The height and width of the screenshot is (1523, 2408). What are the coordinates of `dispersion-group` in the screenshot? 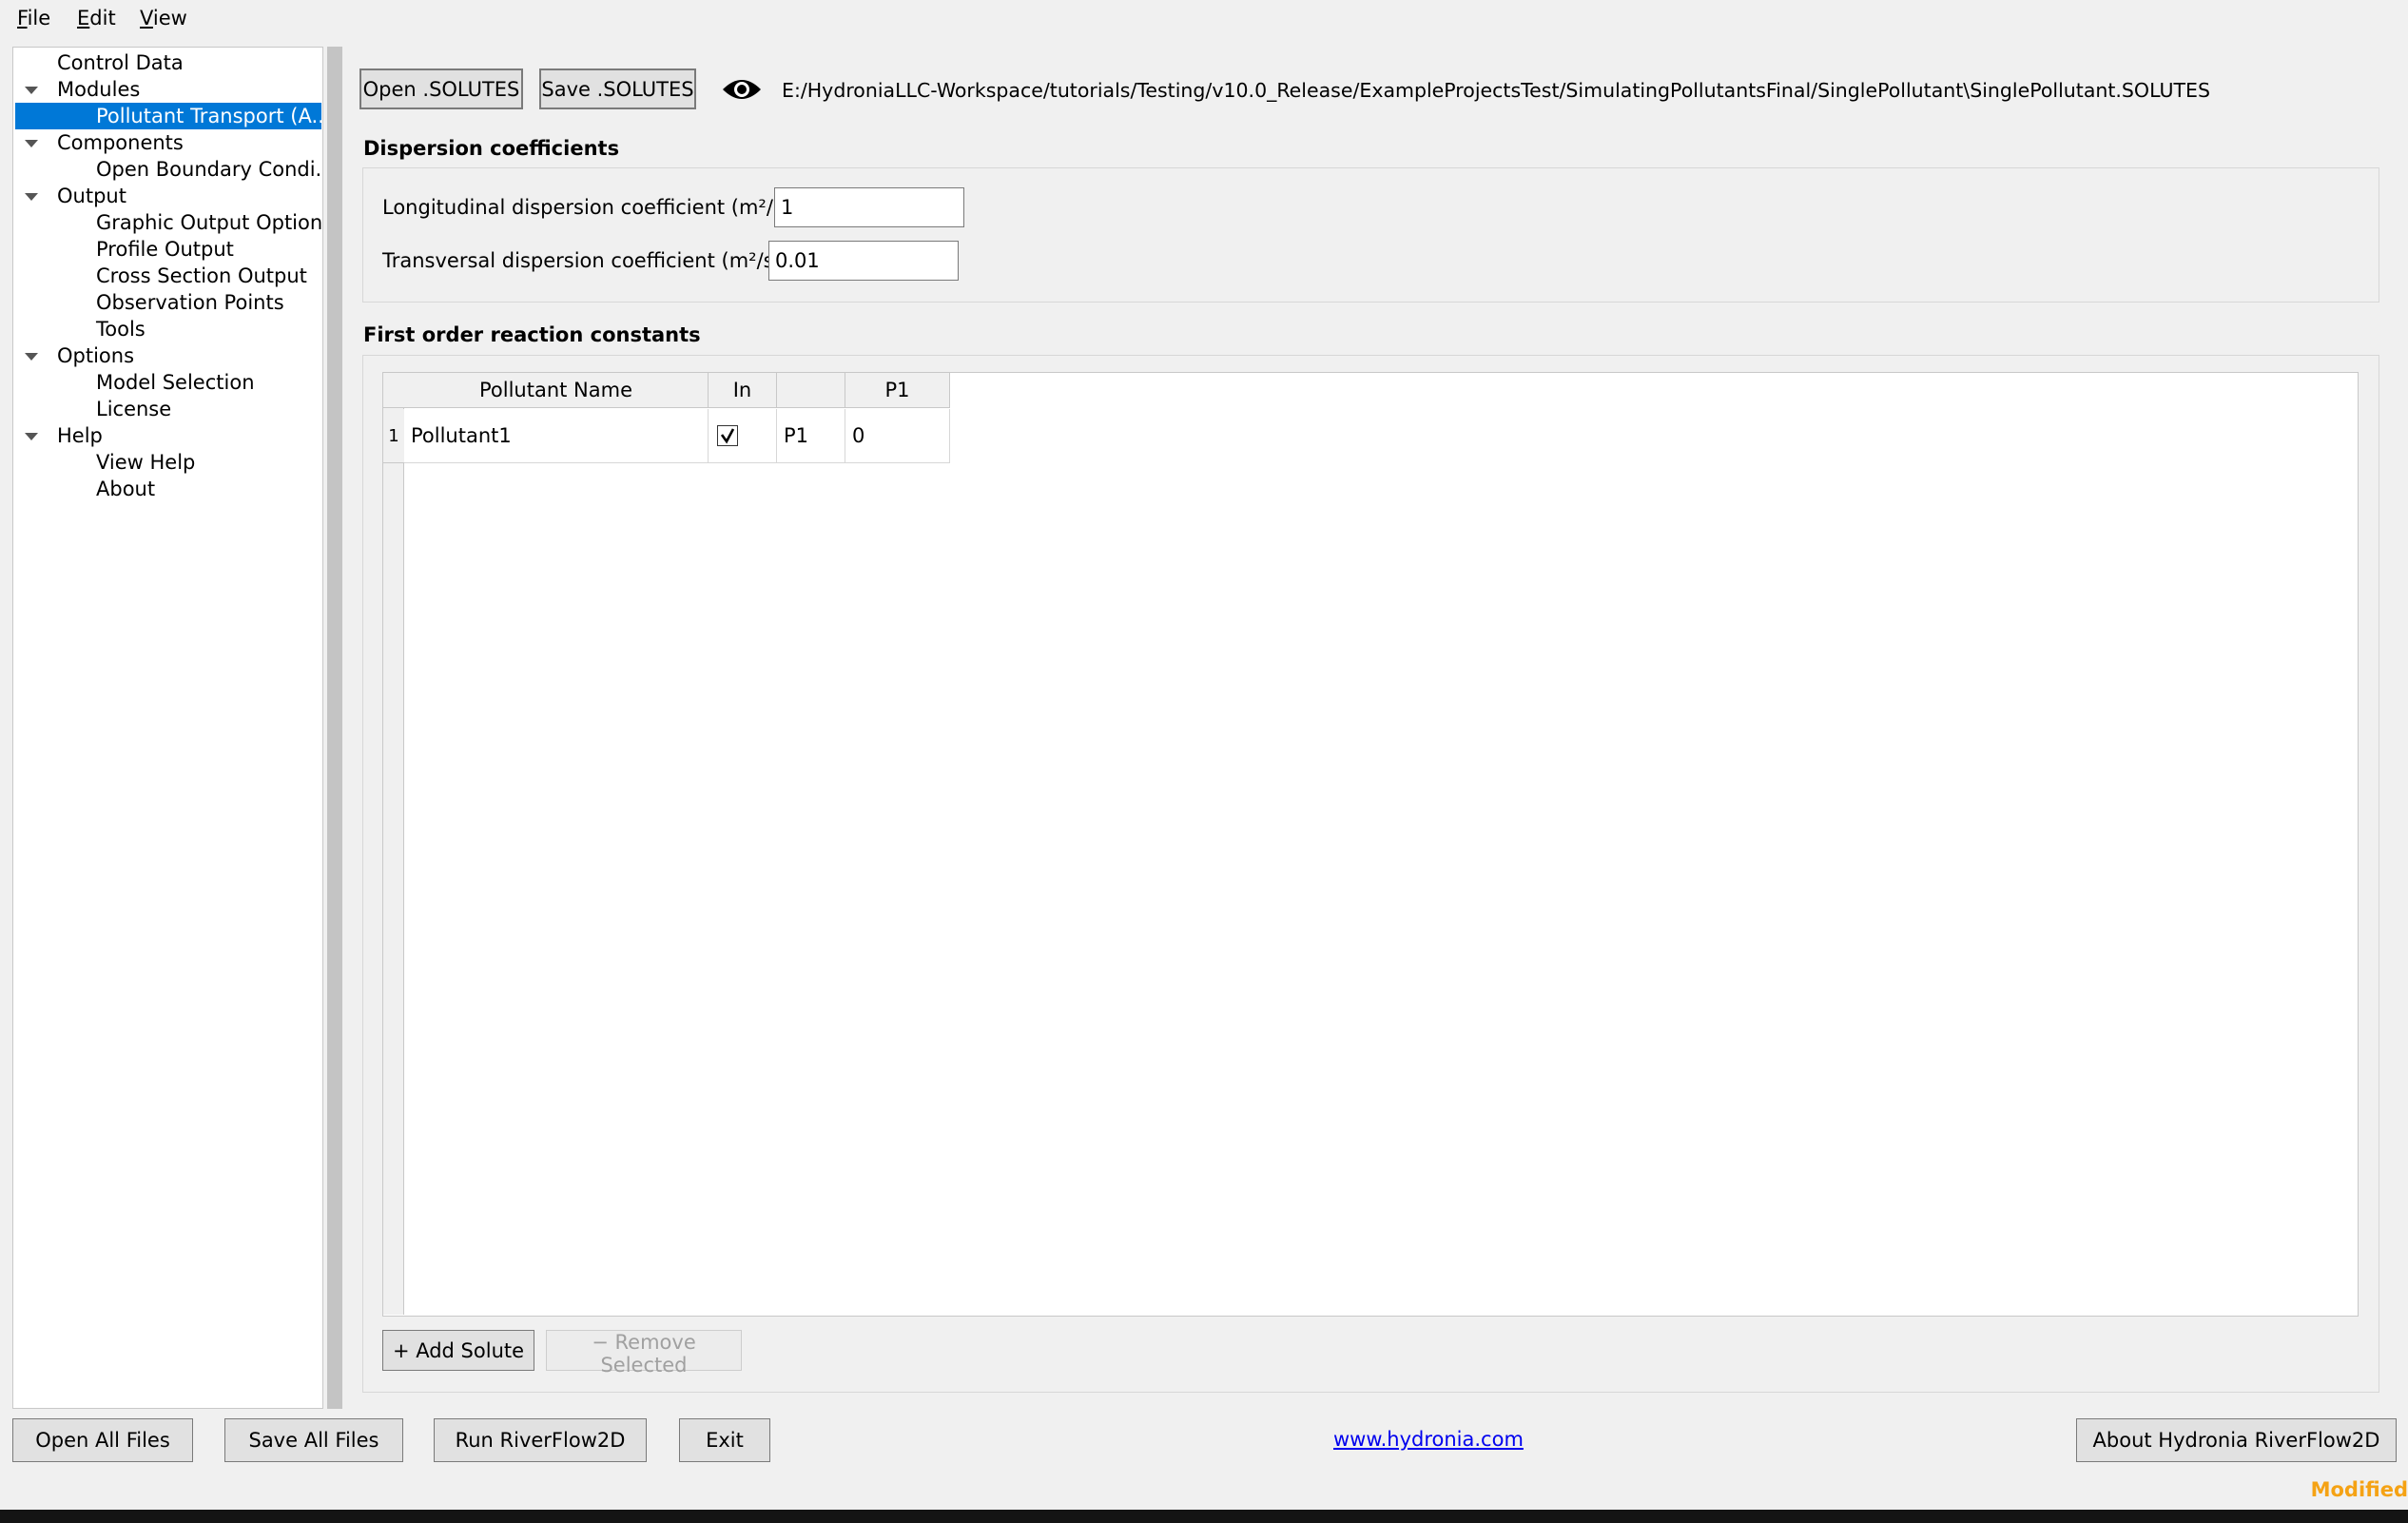 It's located at (1370, 235).